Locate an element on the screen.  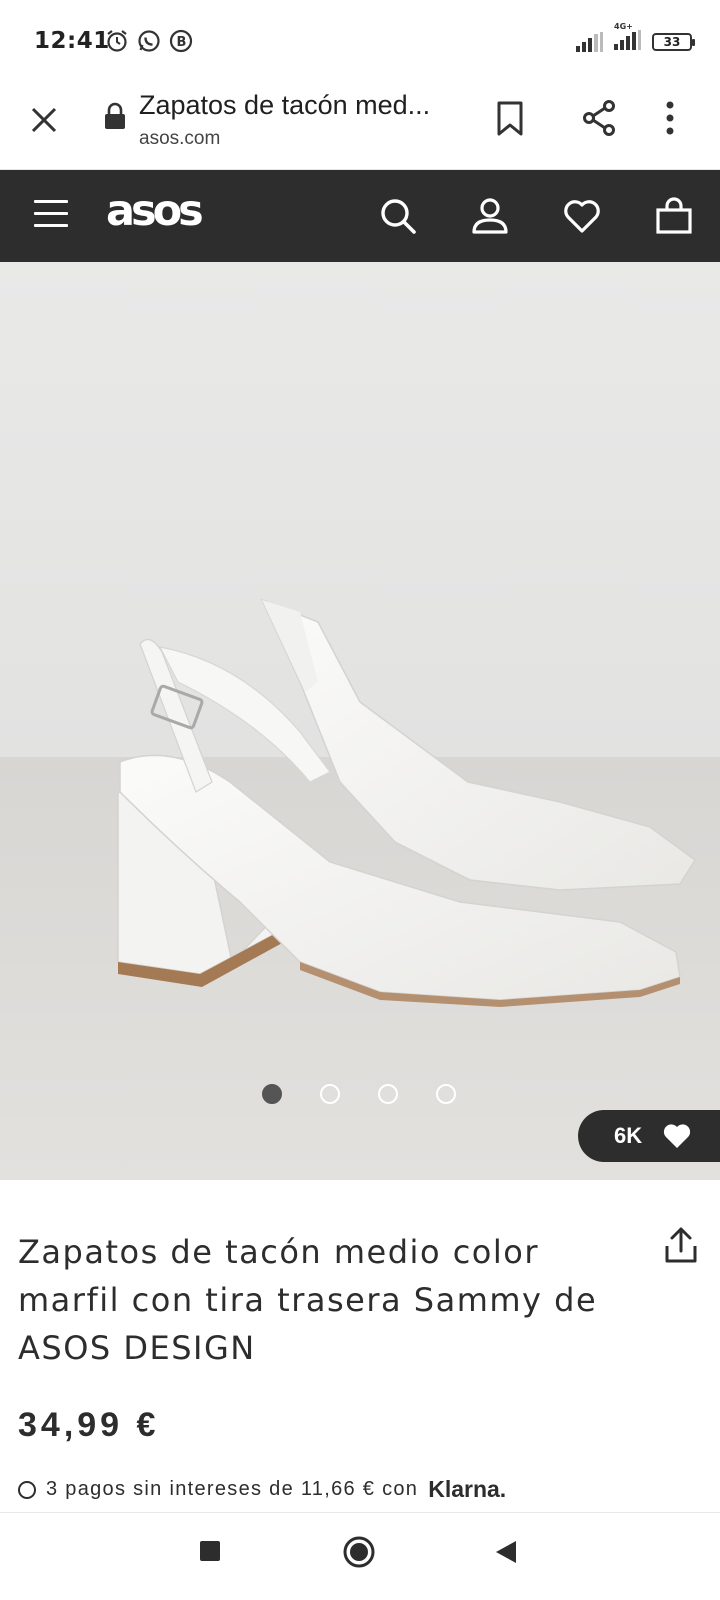
whatsapp-icon is located at coordinates (149, 41).